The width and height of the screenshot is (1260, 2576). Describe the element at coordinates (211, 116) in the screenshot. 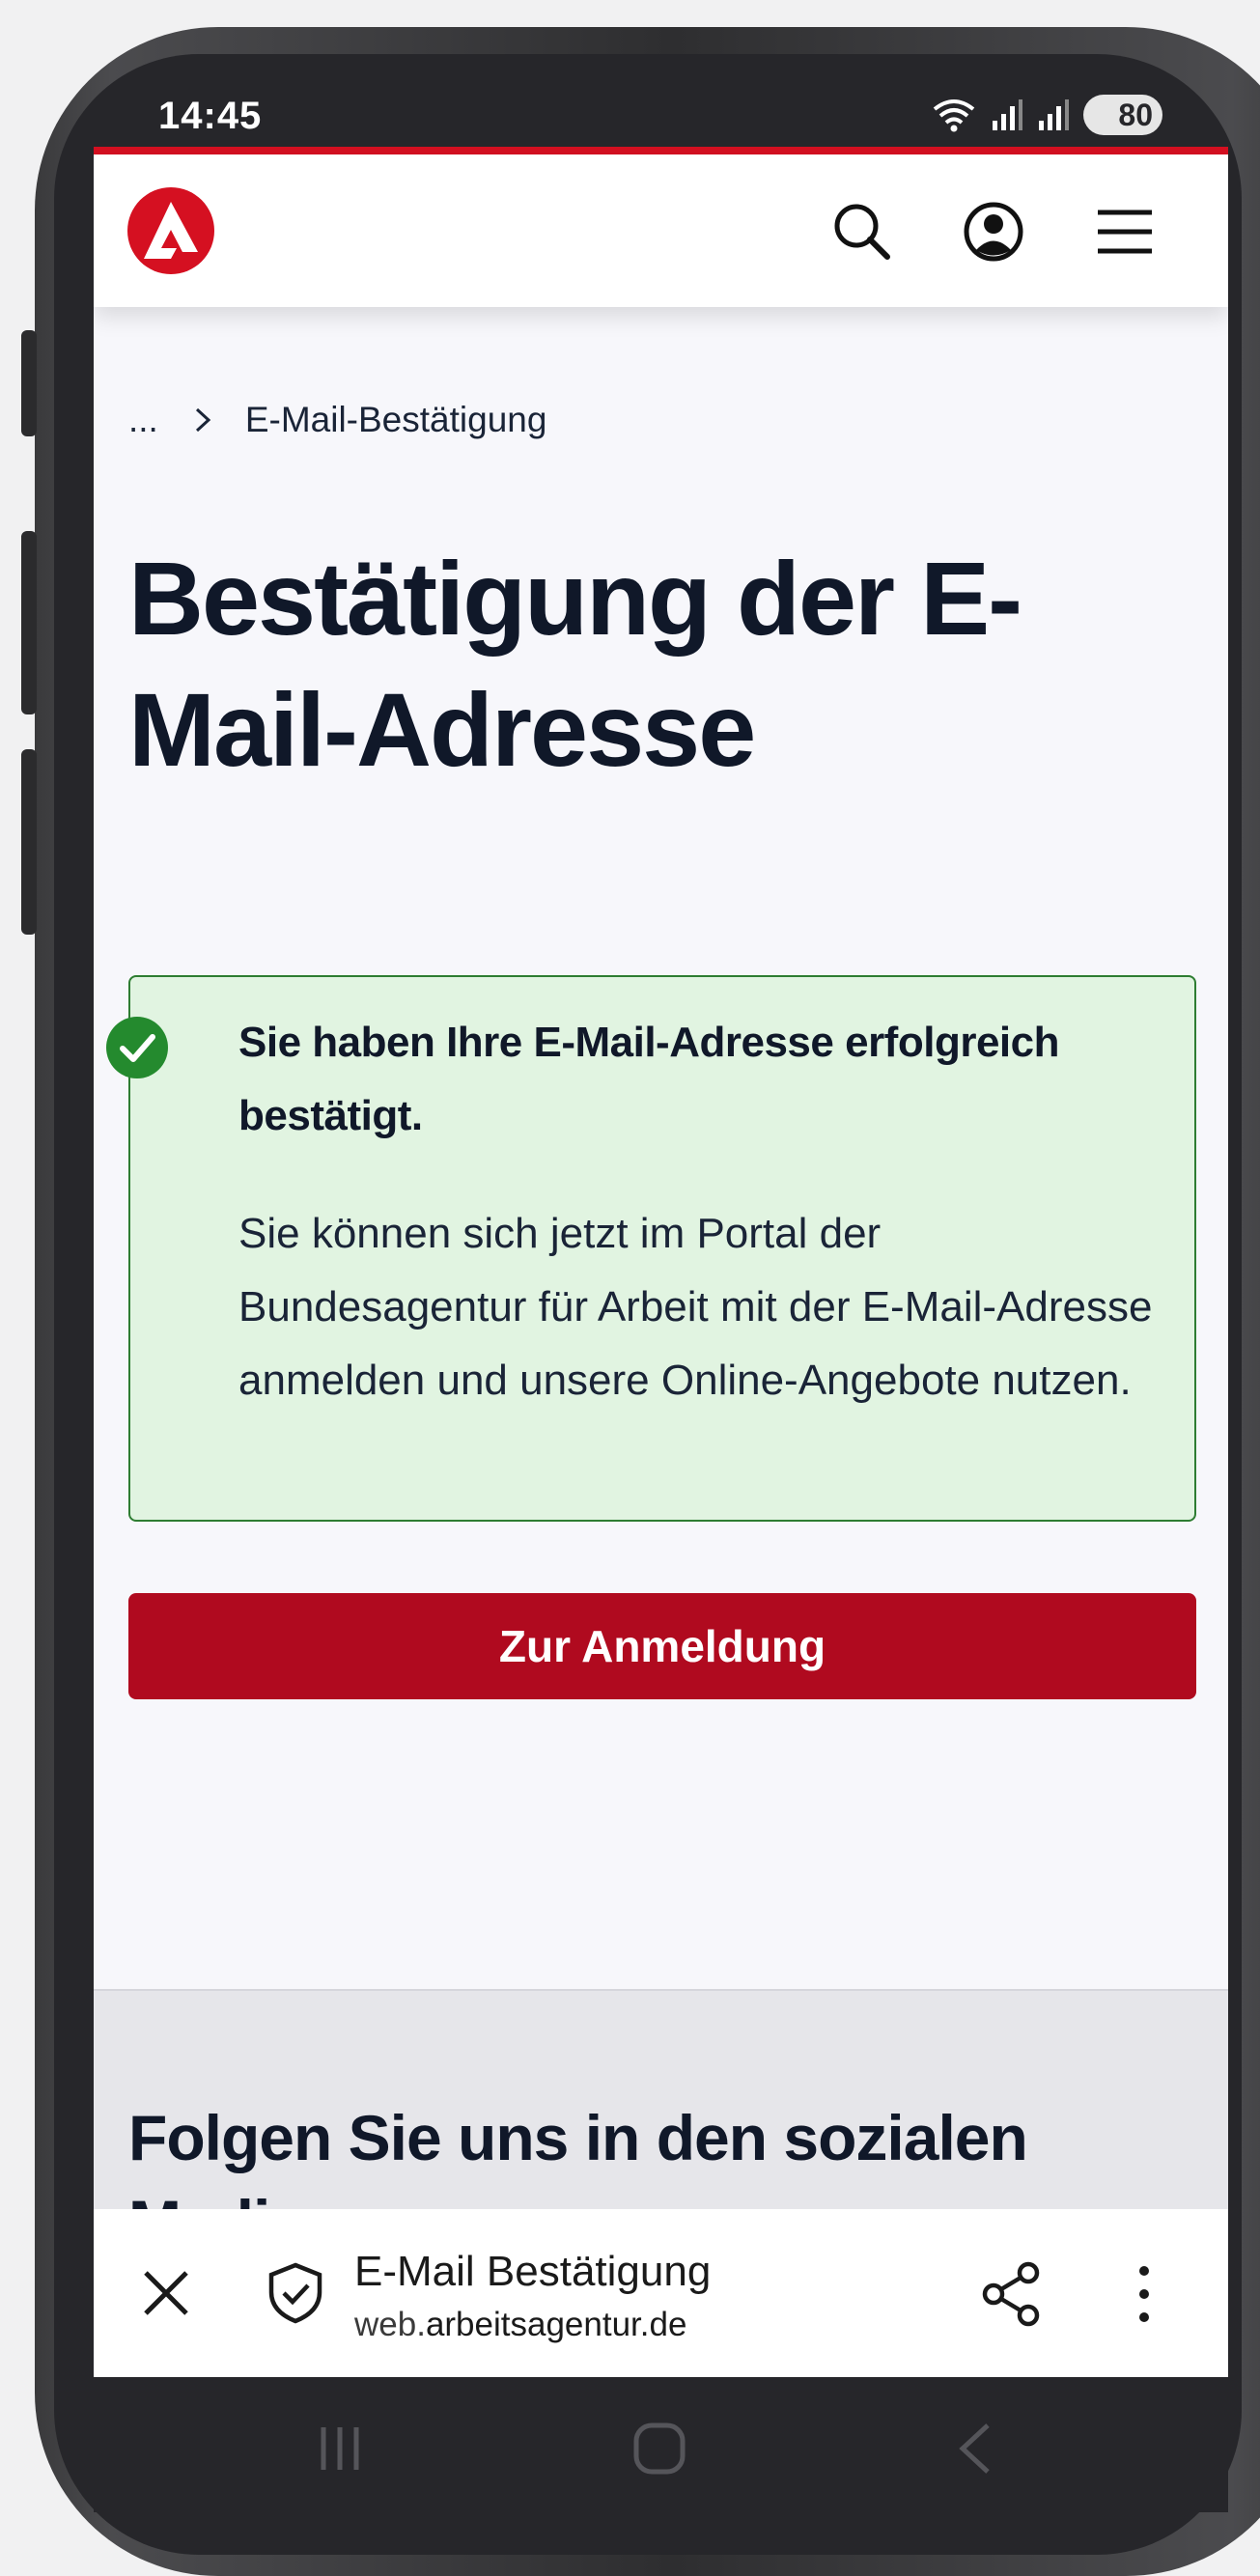

I see `status-time: 14:45` at that location.